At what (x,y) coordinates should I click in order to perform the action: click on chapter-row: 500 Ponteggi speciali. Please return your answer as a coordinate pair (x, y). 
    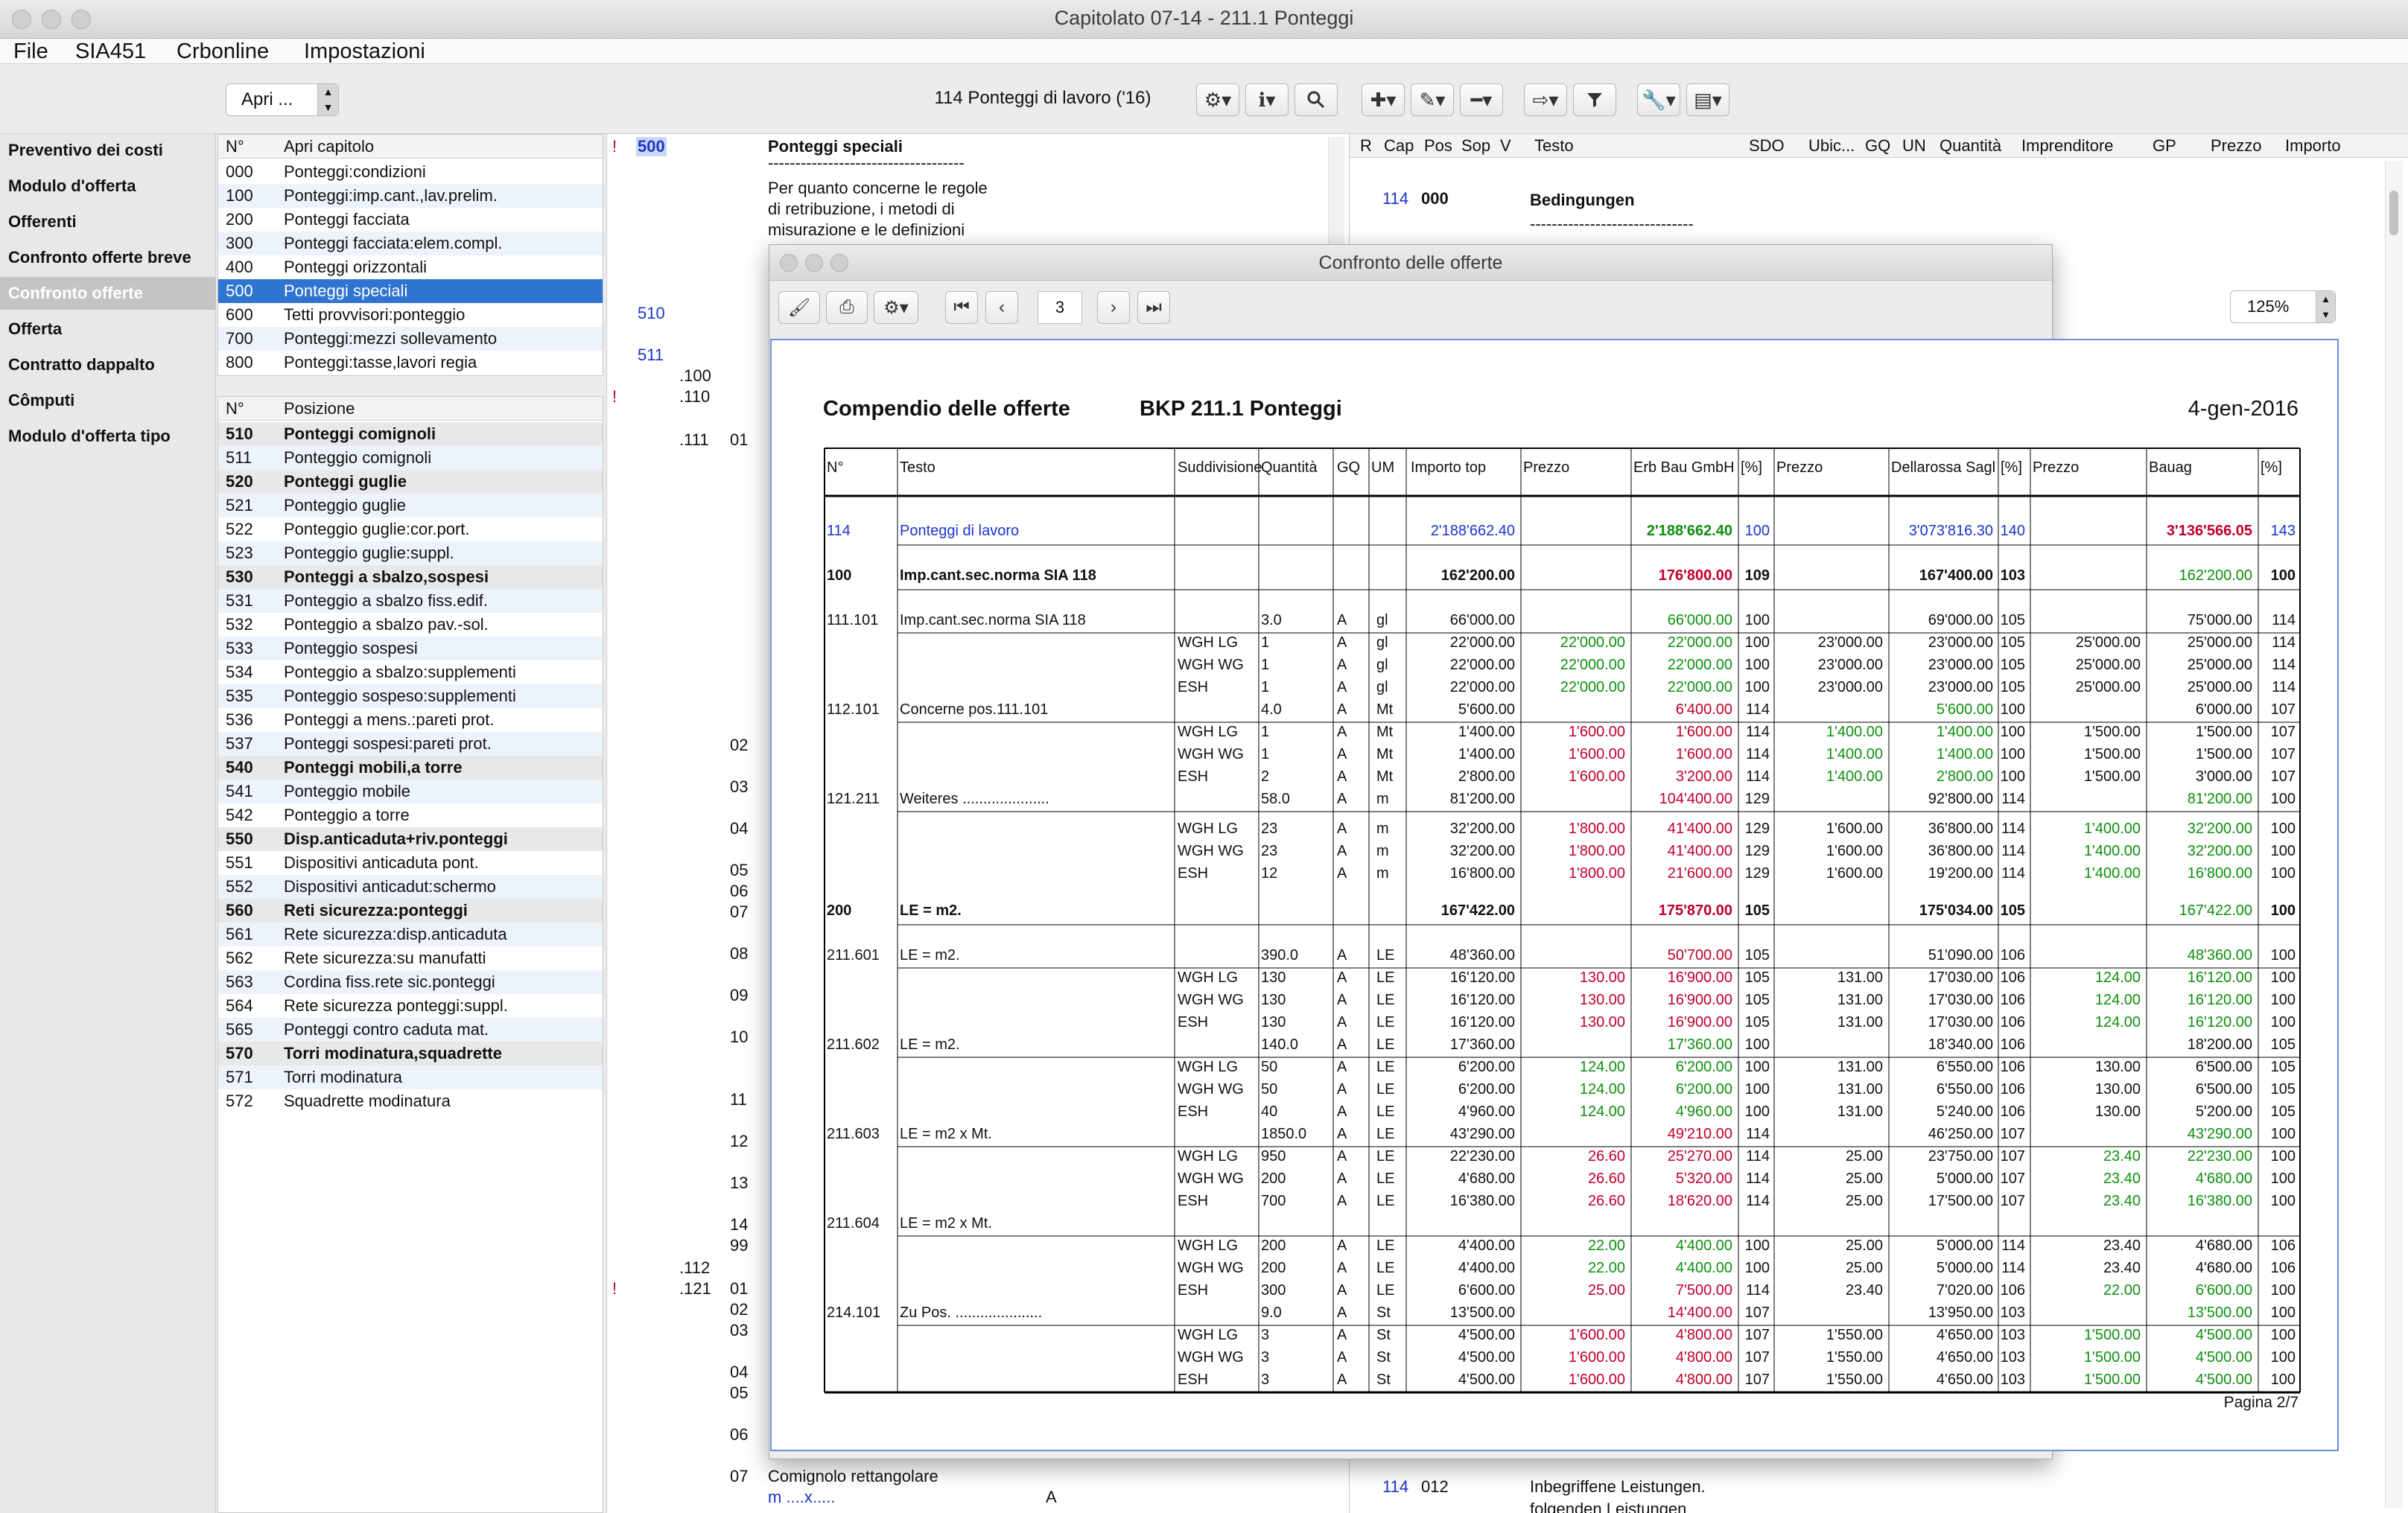
    Looking at the image, I should click on (410, 291).